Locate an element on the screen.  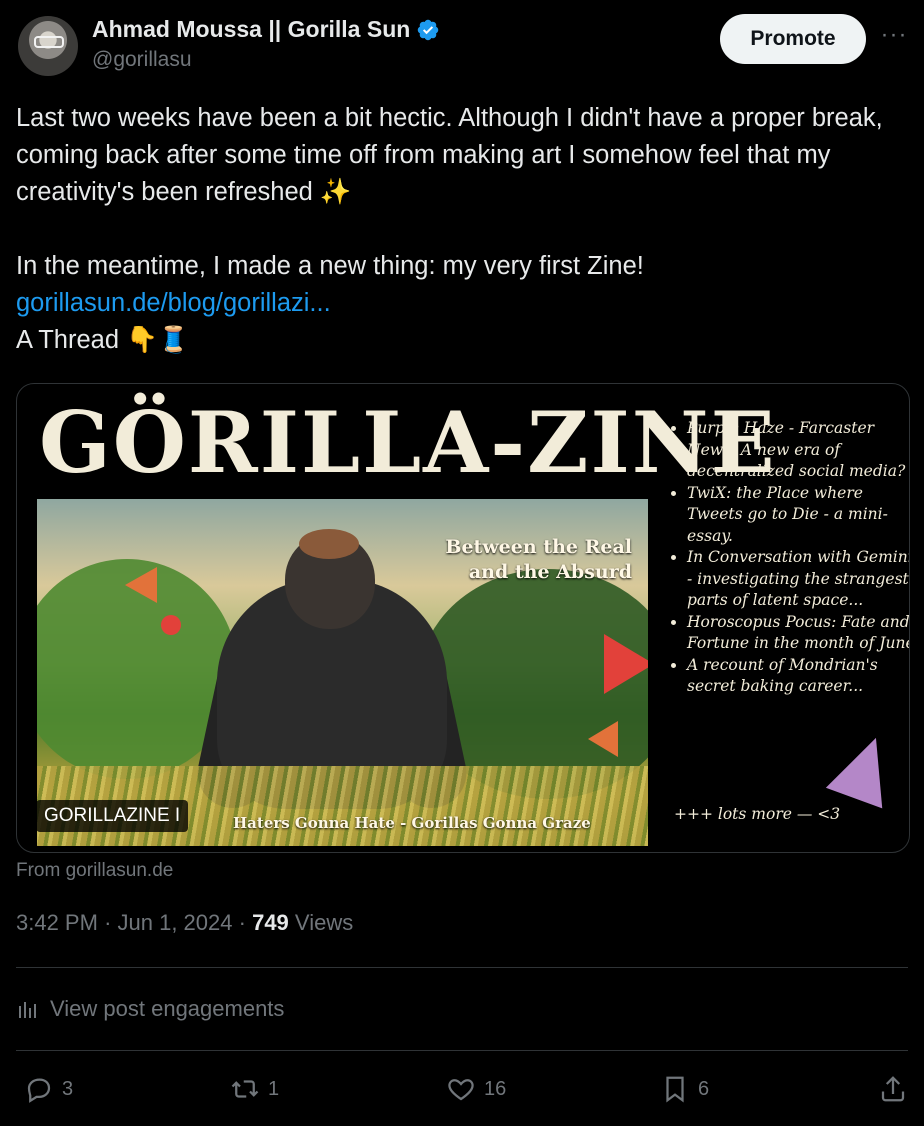
avatar is located at coordinates (48, 46).